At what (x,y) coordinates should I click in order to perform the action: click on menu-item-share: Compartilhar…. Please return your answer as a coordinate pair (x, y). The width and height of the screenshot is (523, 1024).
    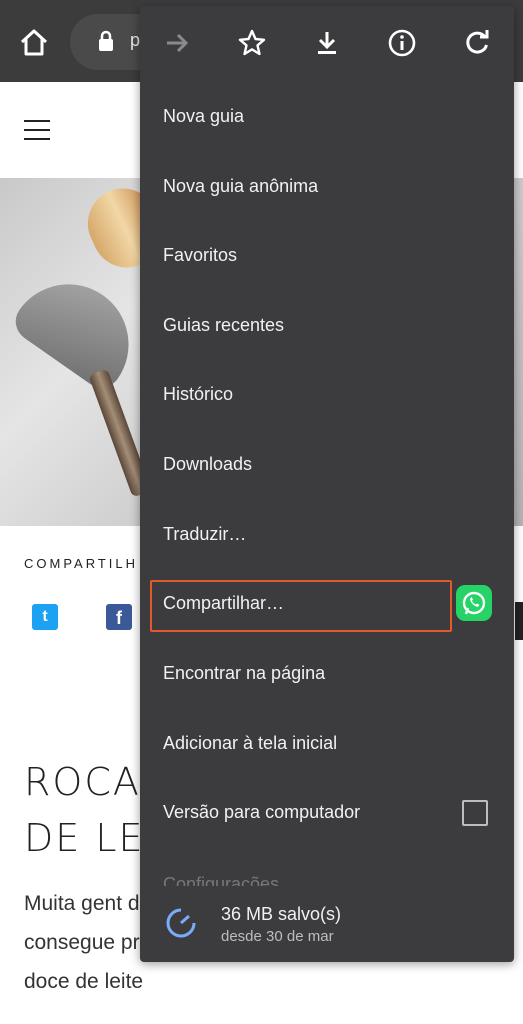
    Looking at the image, I should click on (223, 603).